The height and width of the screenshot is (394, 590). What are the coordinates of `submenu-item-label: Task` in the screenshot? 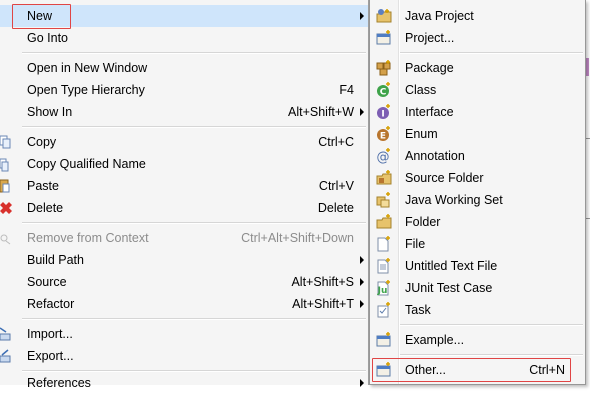 It's located at (418, 310).